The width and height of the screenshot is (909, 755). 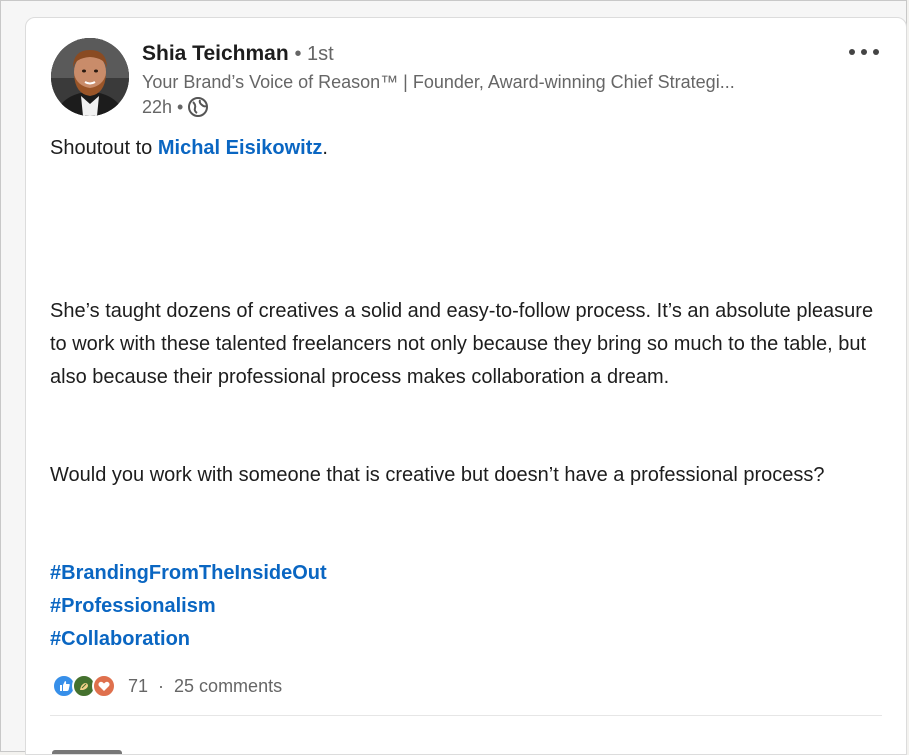 What do you see at coordinates (314, 54) in the screenshot?
I see `connection-degree: • 1st` at bounding box center [314, 54].